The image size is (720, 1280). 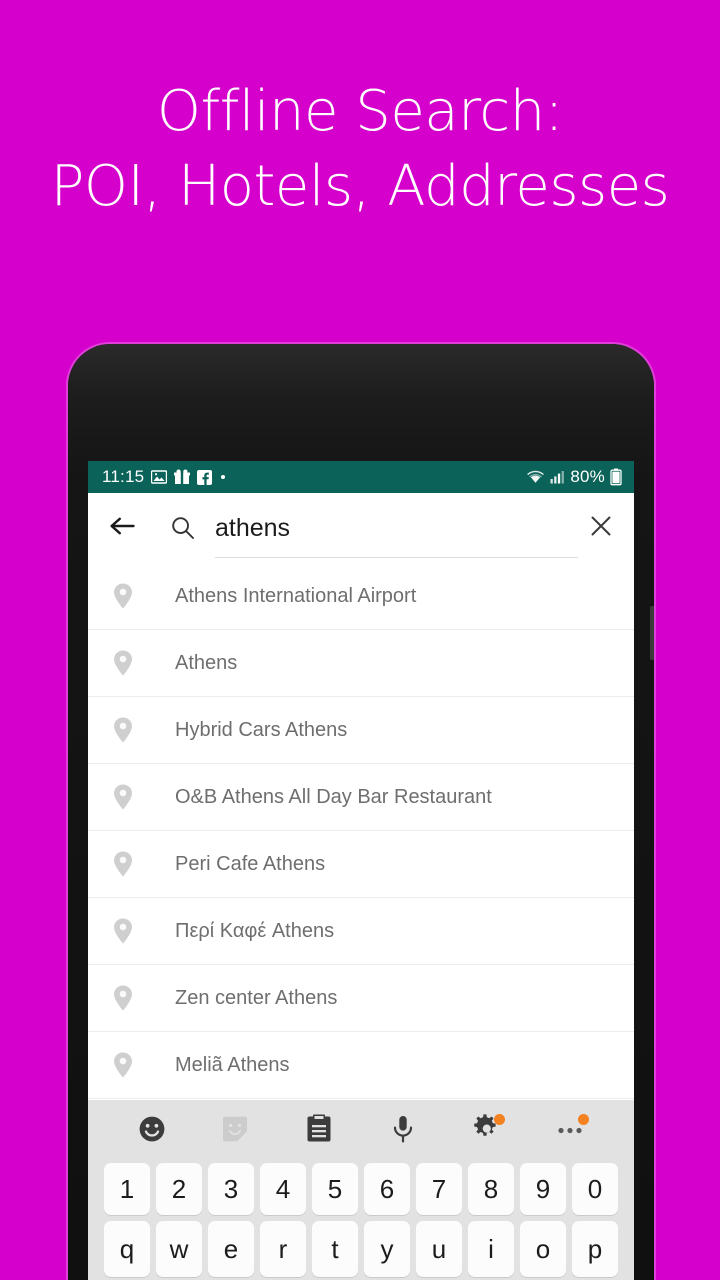 I want to click on battery-icon, so click(x=616, y=477).